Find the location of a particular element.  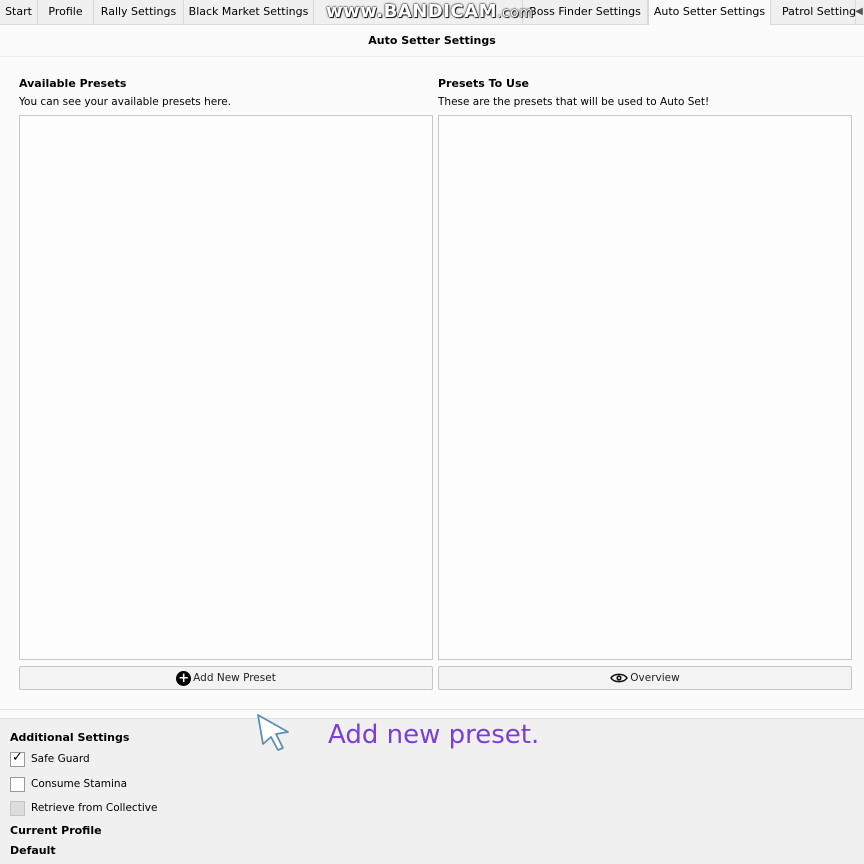

tab-boss-finder-settings: Boss Finder Settings is located at coordinates (585, 12).